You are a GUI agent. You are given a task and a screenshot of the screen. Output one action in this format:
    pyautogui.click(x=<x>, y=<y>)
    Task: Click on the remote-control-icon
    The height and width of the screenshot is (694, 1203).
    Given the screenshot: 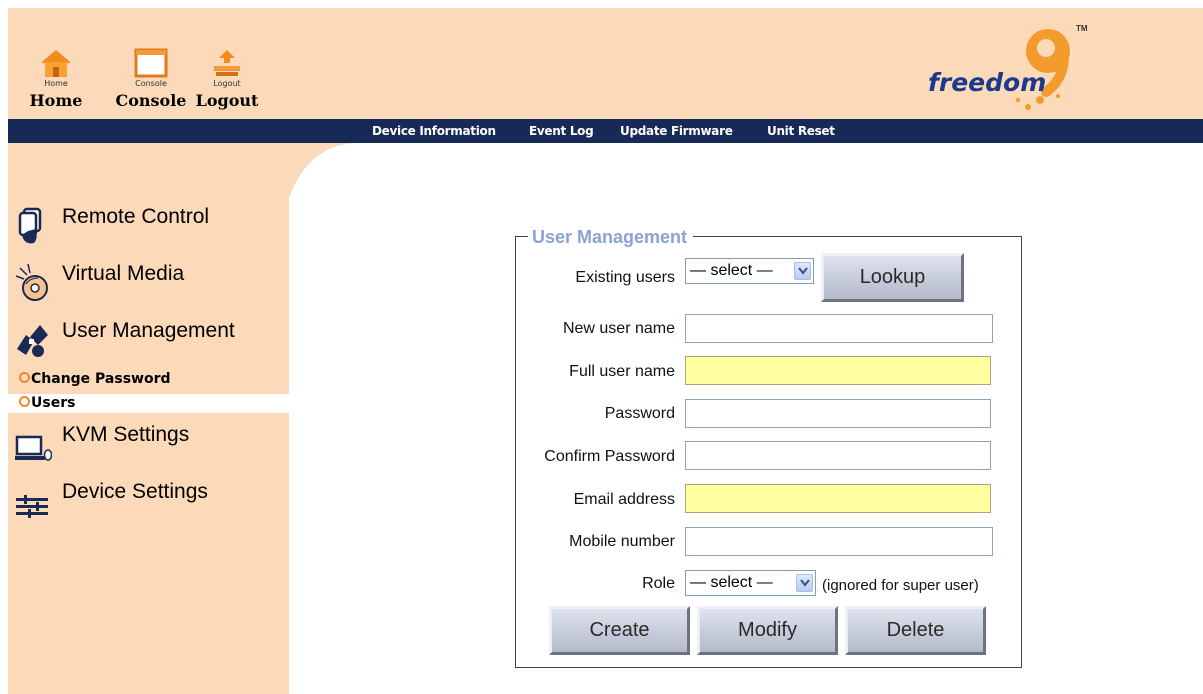 What is the action you would take?
    pyautogui.click(x=30, y=225)
    